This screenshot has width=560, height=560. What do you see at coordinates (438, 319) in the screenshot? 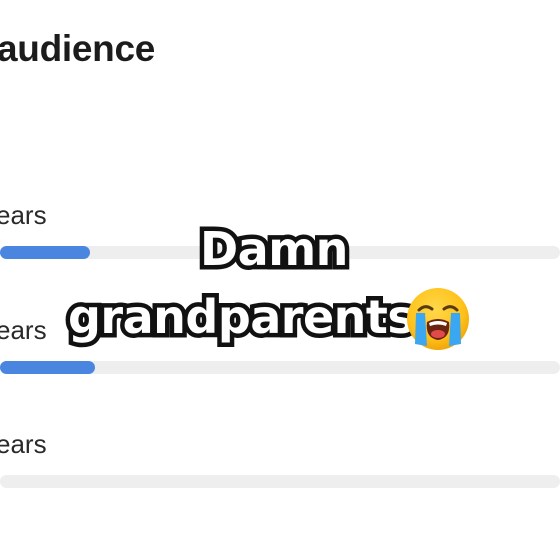
I see `loudly-crying-face-icon` at bounding box center [438, 319].